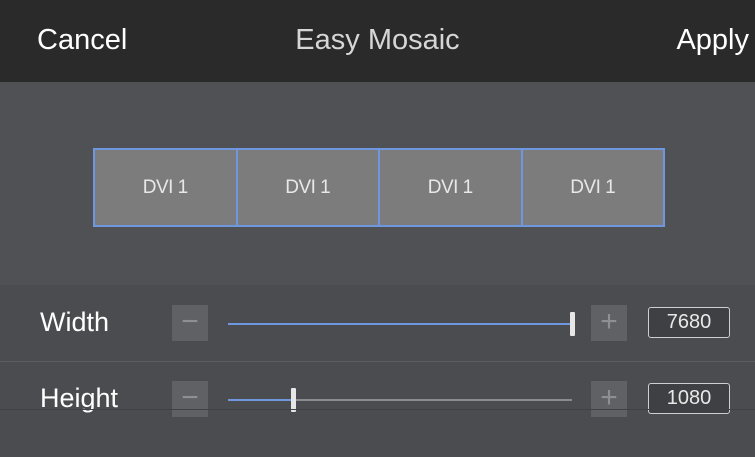  Describe the element at coordinates (377, 409) in the screenshot. I see `row-divider` at that location.